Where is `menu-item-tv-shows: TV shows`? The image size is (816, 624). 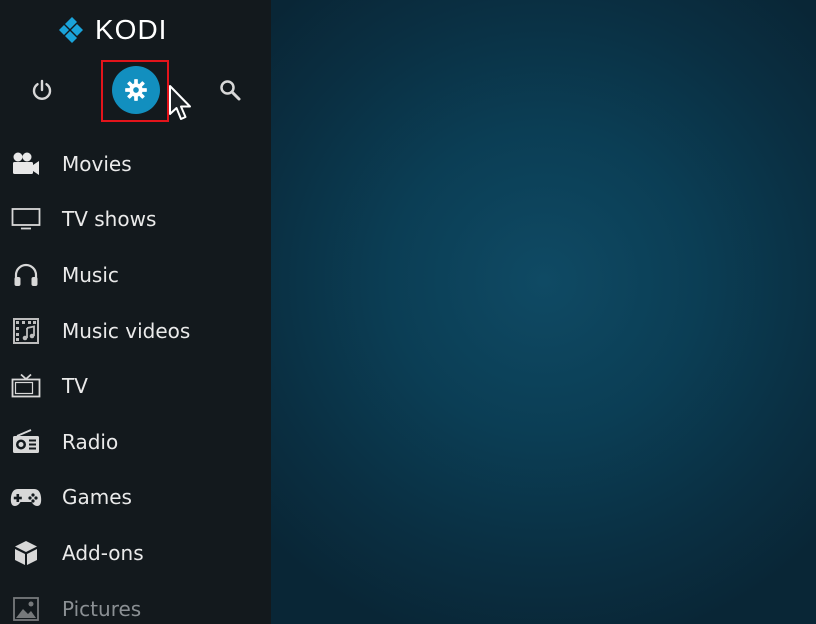
menu-item-tv-shows: TV shows is located at coordinates (135, 220).